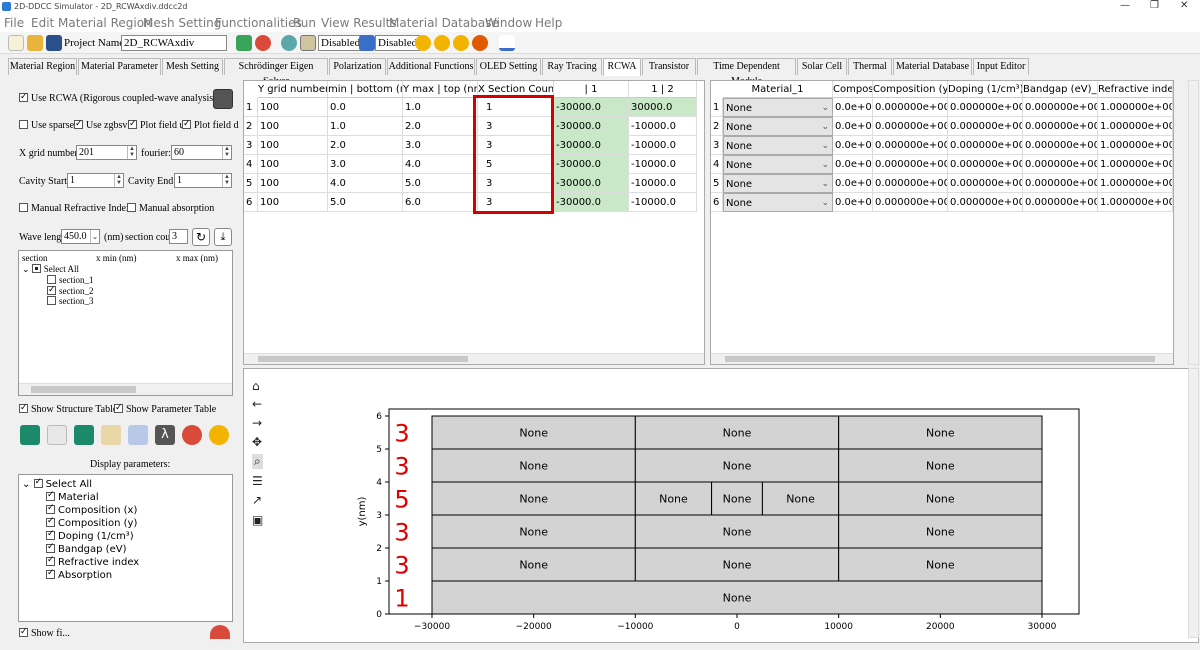  I want to click on grid-cell: 1.0, so click(365, 126).